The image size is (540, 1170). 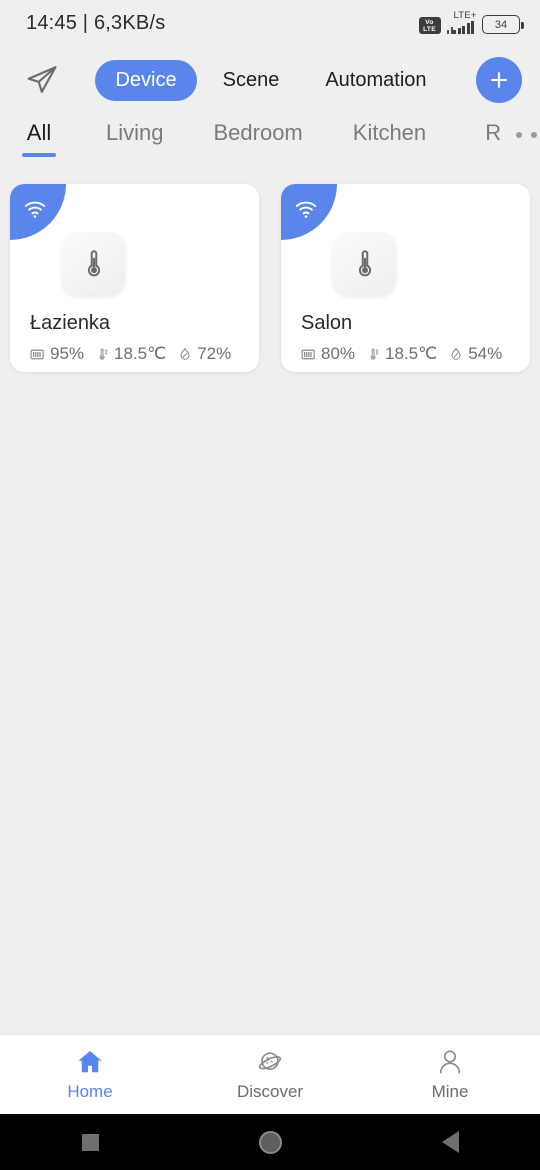 I want to click on triangle-left-icon, so click(x=450, y=1142).